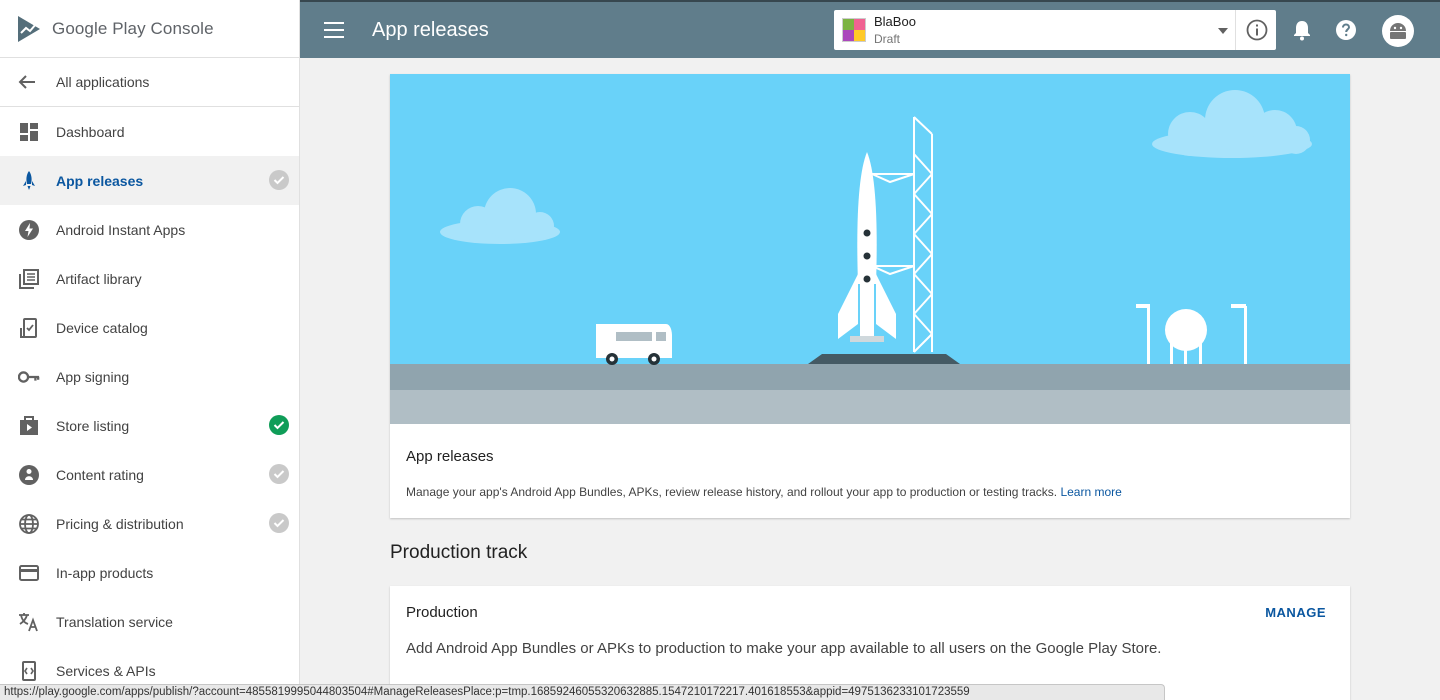 The width and height of the screenshot is (1440, 700). What do you see at coordinates (459, 552) in the screenshot?
I see `section-title-production-track: Production track` at bounding box center [459, 552].